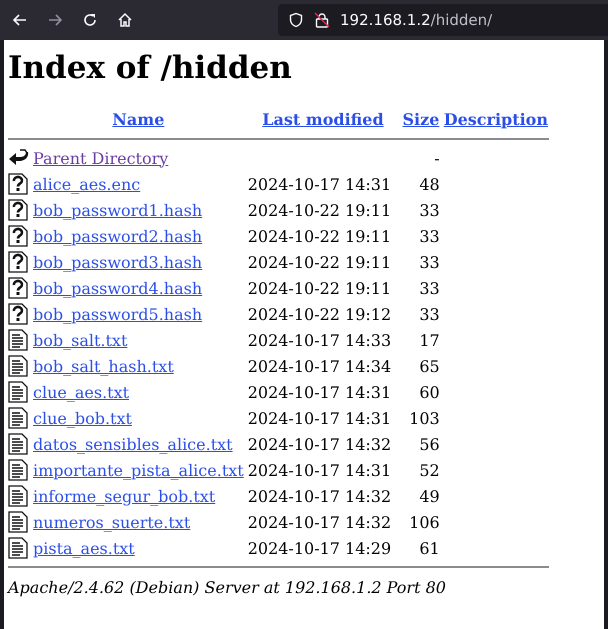  What do you see at coordinates (320, 548) in the screenshot?
I see `modified-date: 2024-10-17 14:29` at bounding box center [320, 548].